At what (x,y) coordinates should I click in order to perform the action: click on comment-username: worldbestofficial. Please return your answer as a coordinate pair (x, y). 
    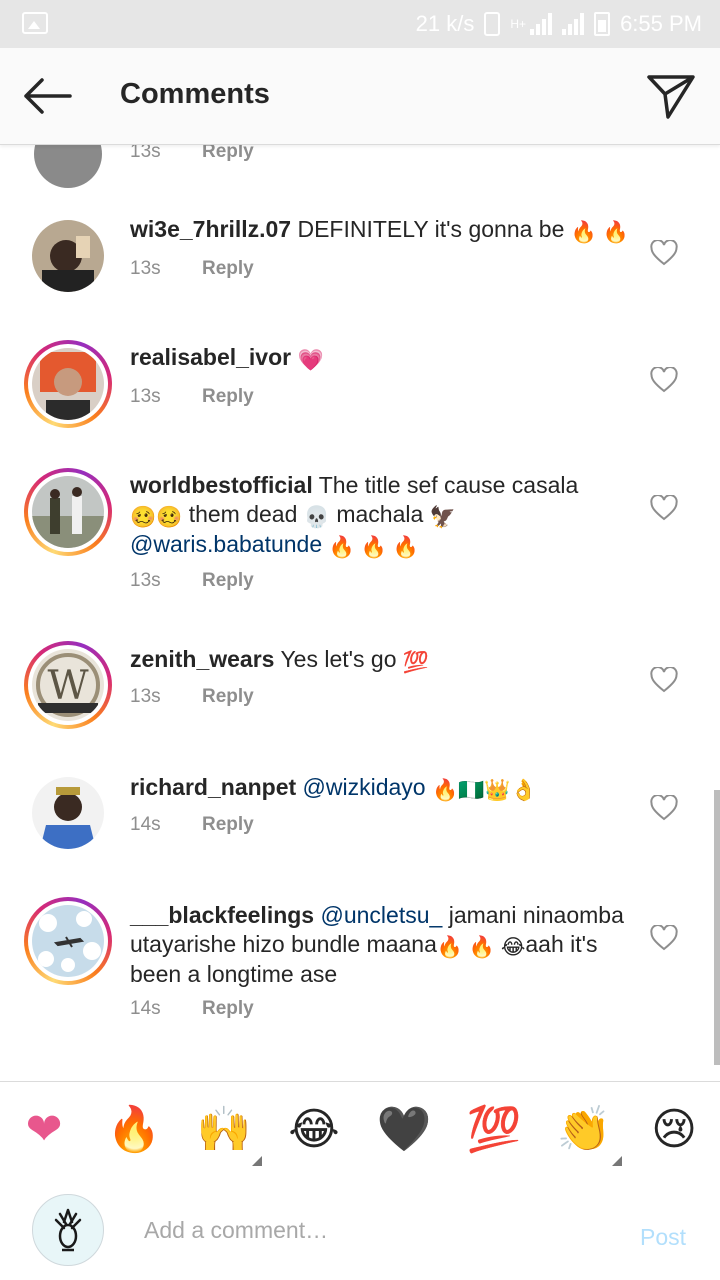
    Looking at the image, I should click on (221, 485).